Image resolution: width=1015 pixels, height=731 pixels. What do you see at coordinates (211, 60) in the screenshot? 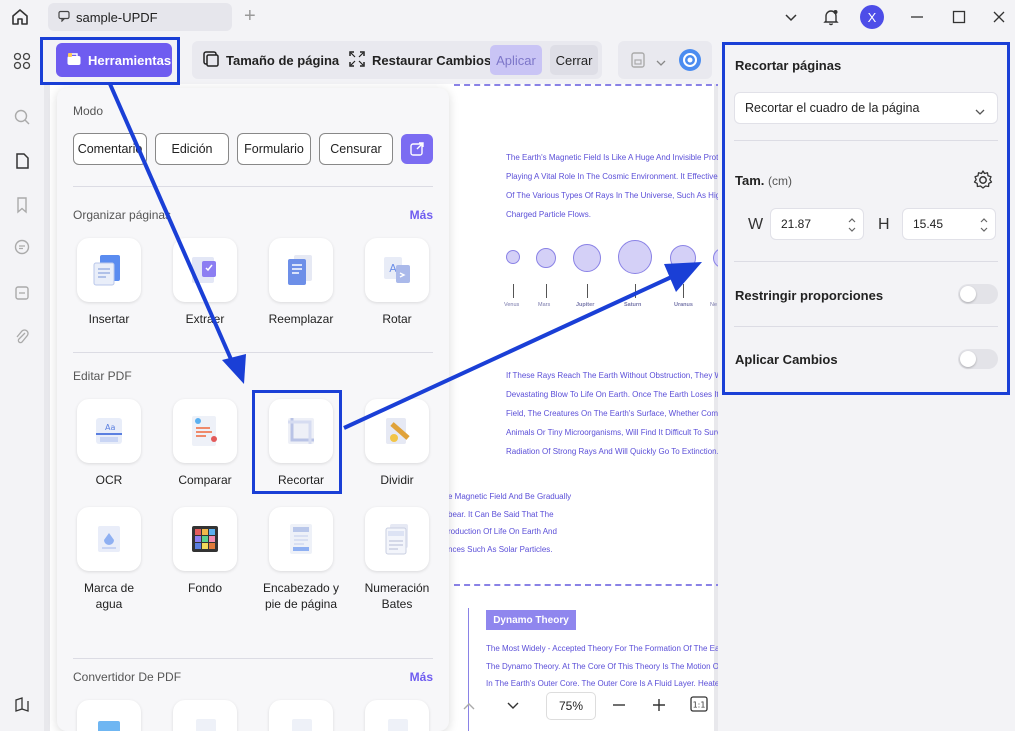
I see `page-size-icon` at bounding box center [211, 60].